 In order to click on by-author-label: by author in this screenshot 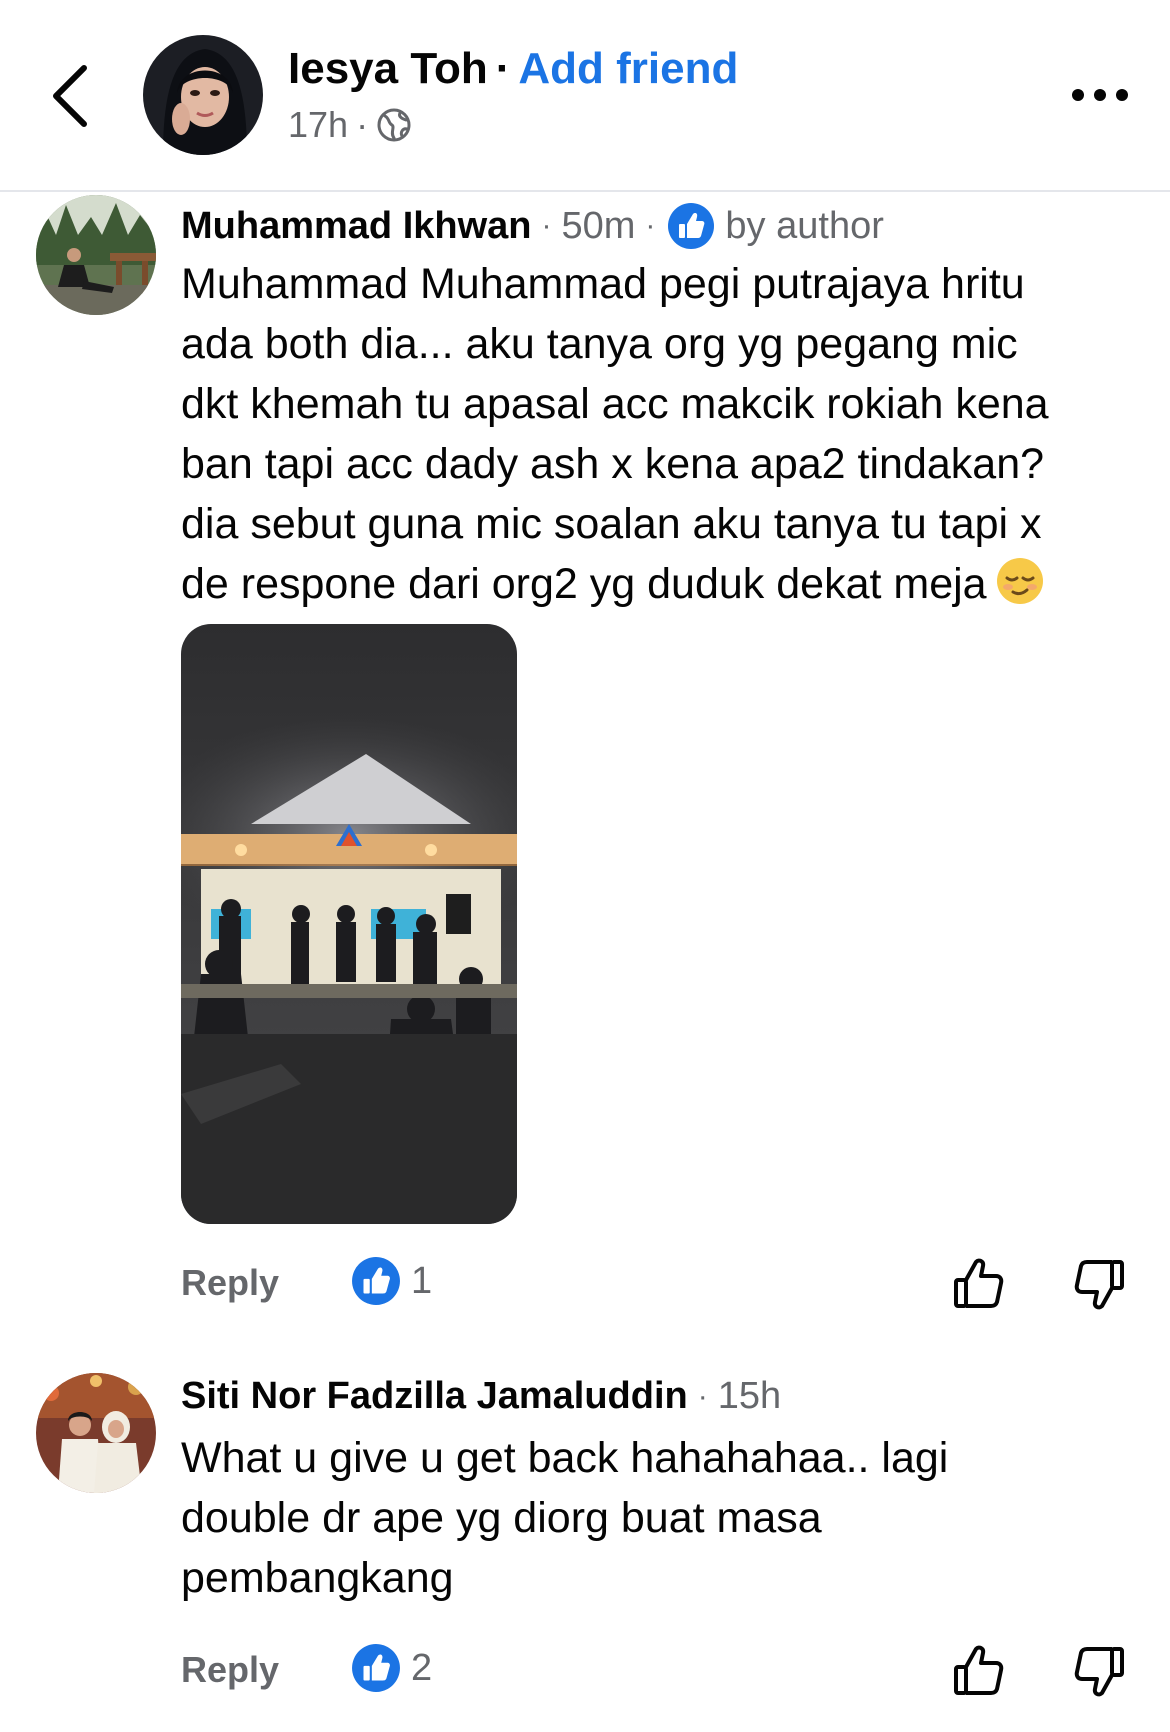, I will do `click(804, 225)`.